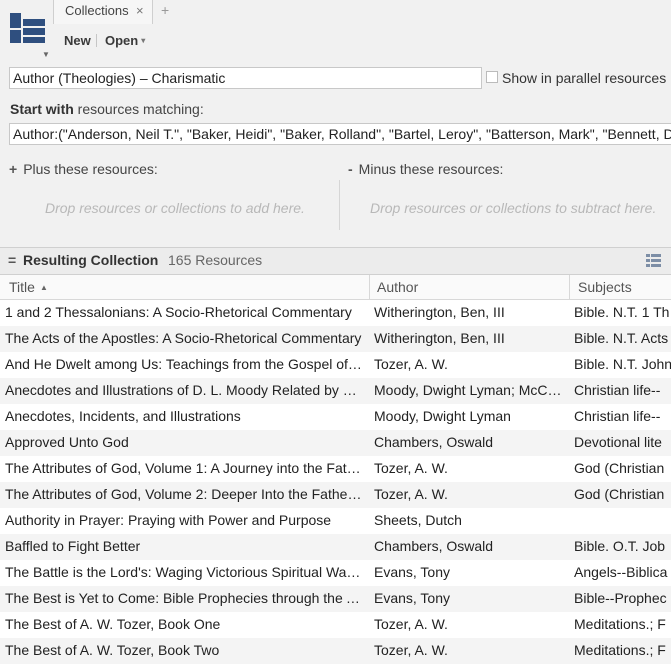 The width and height of the screenshot is (671, 664). I want to click on minus-icon: -, so click(350, 169).